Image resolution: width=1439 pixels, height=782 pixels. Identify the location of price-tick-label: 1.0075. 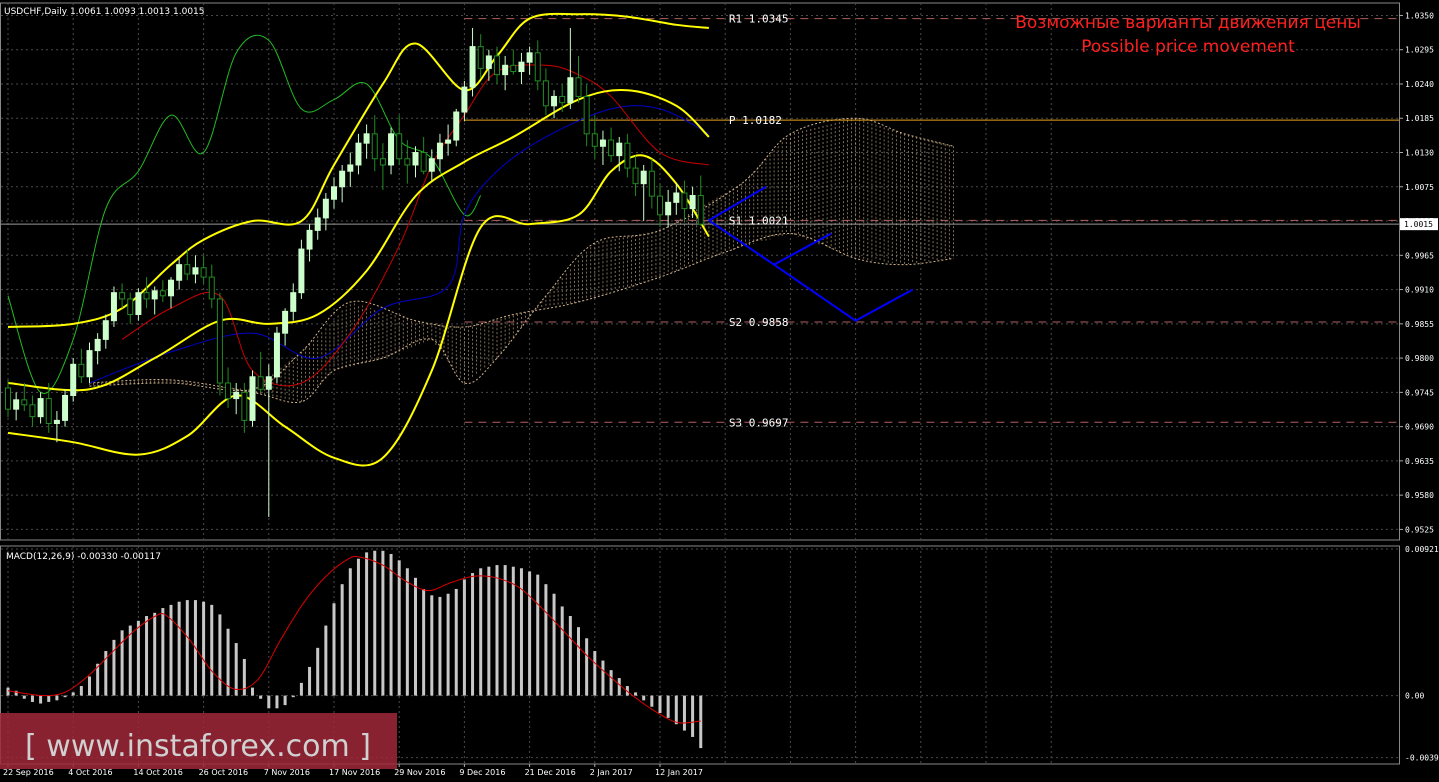
(1419, 187).